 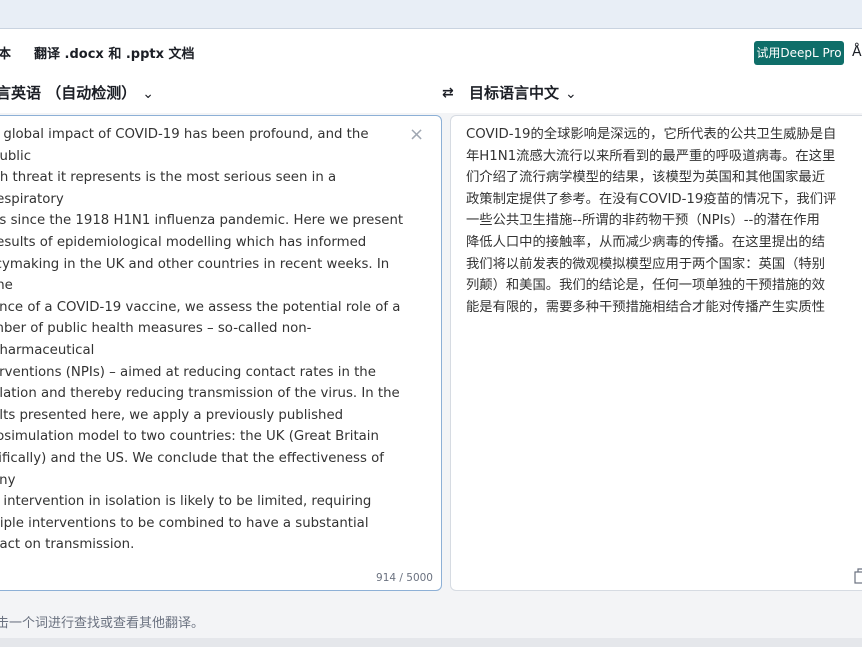 What do you see at coordinates (5, 52) in the screenshot?
I see `tab-translate-text: 本` at bounding box center [5, 52].